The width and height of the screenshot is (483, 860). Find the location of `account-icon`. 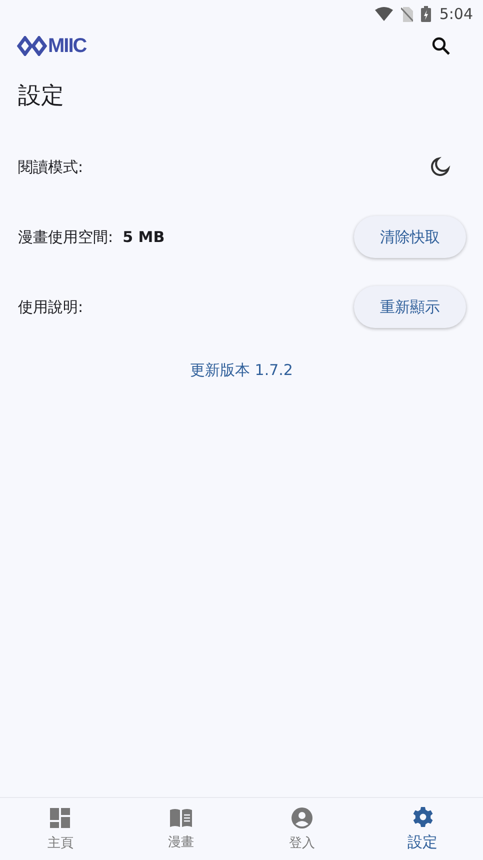

account-icon is located at coordinates (301, 817).